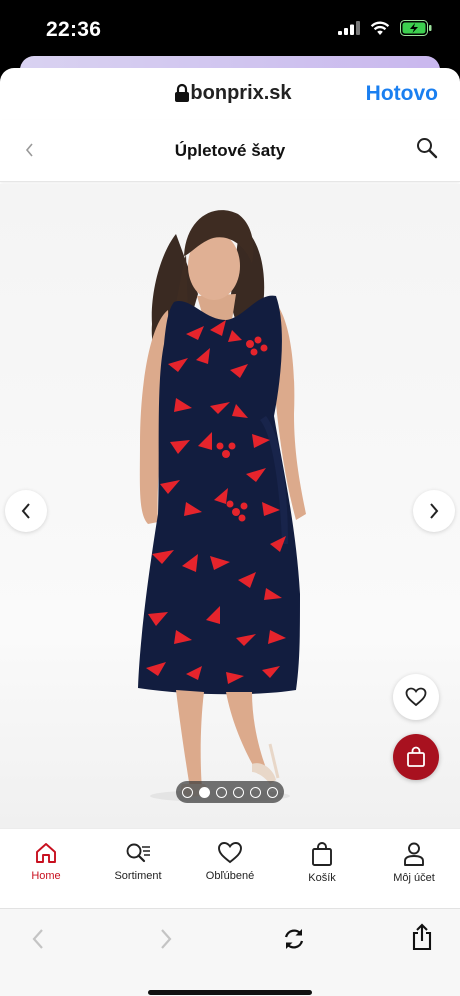 The width and height of the screenshot is (460, 996). I want to click on search-icon, so click(427, 148).